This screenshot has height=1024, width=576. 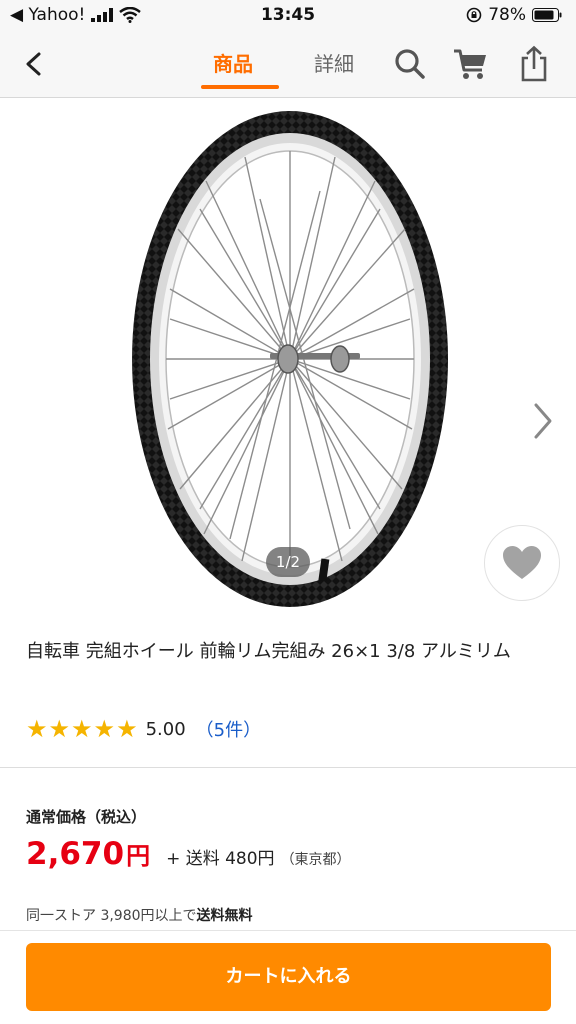 What do you see at coordinates (165, 729) in the screenshot?
I see `rating-score: 5.00` at bounding box center [165, 729].